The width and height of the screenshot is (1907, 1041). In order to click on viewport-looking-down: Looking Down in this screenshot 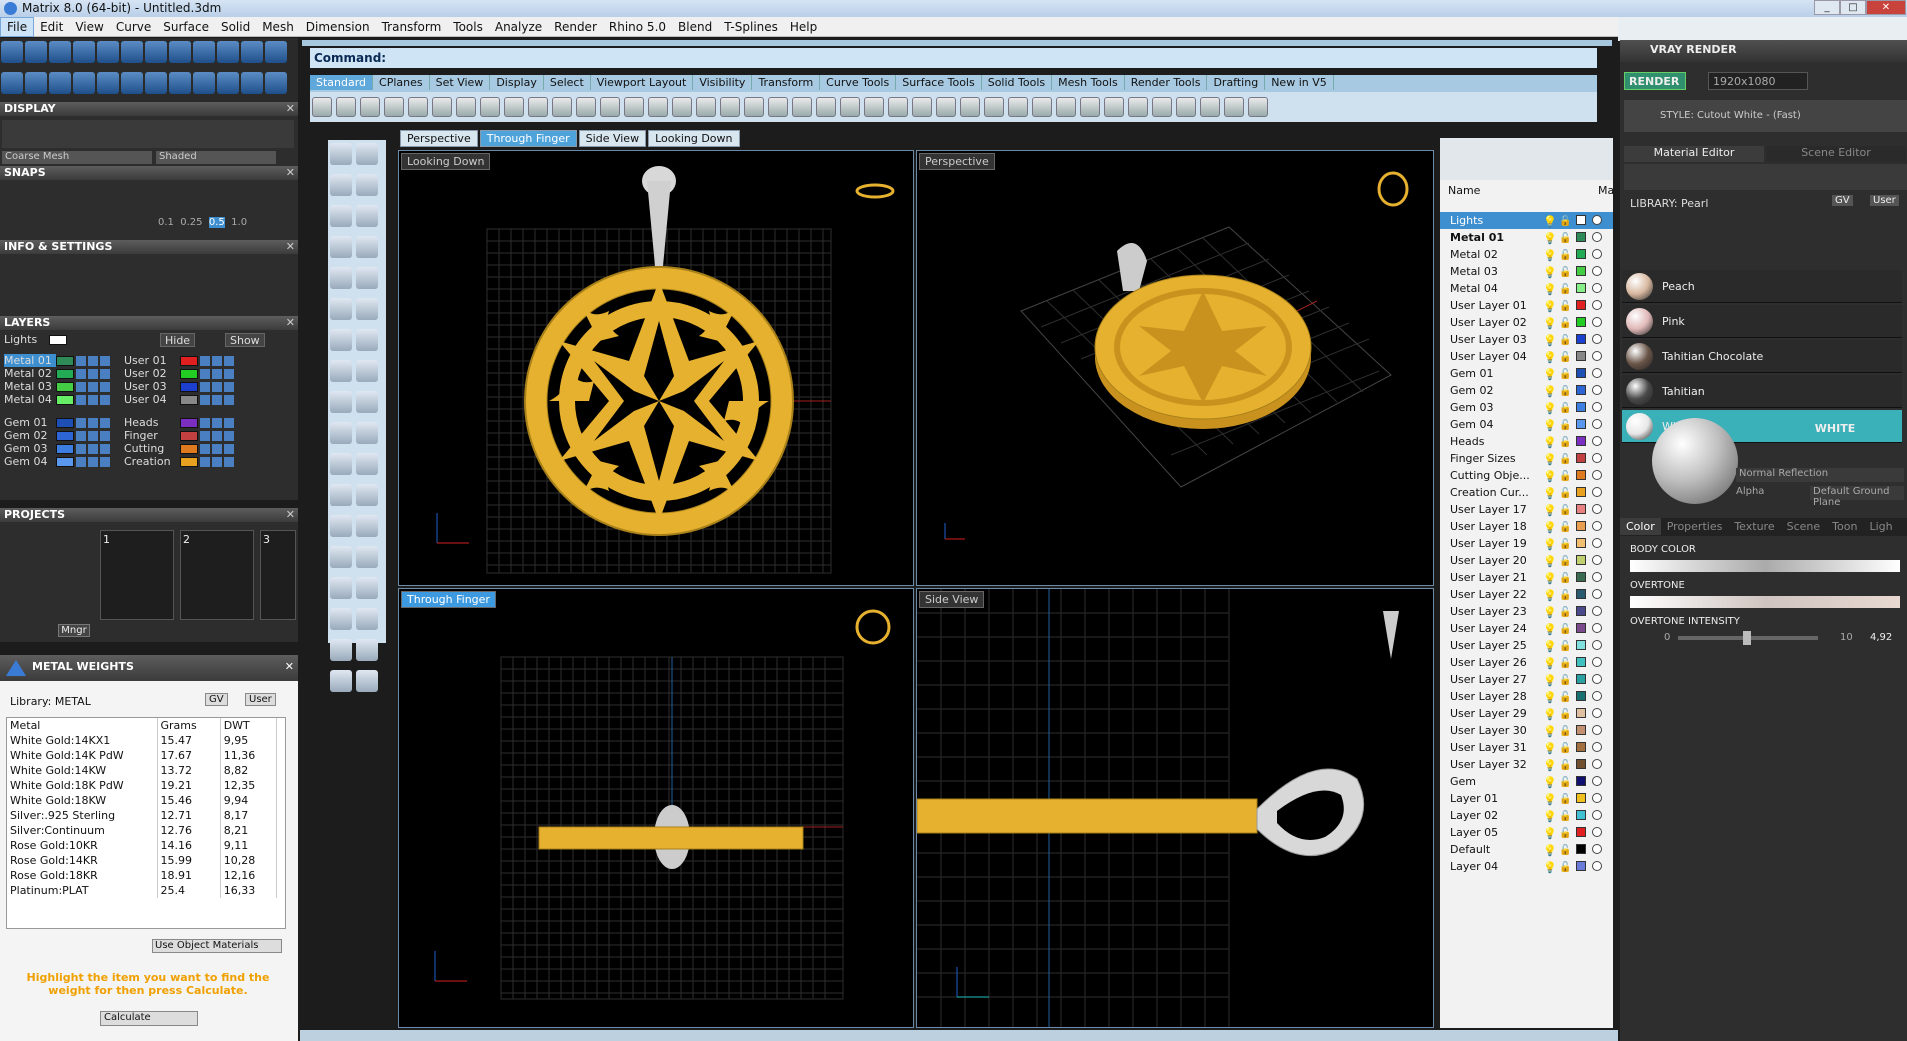, I will do `click(656, 368)`.